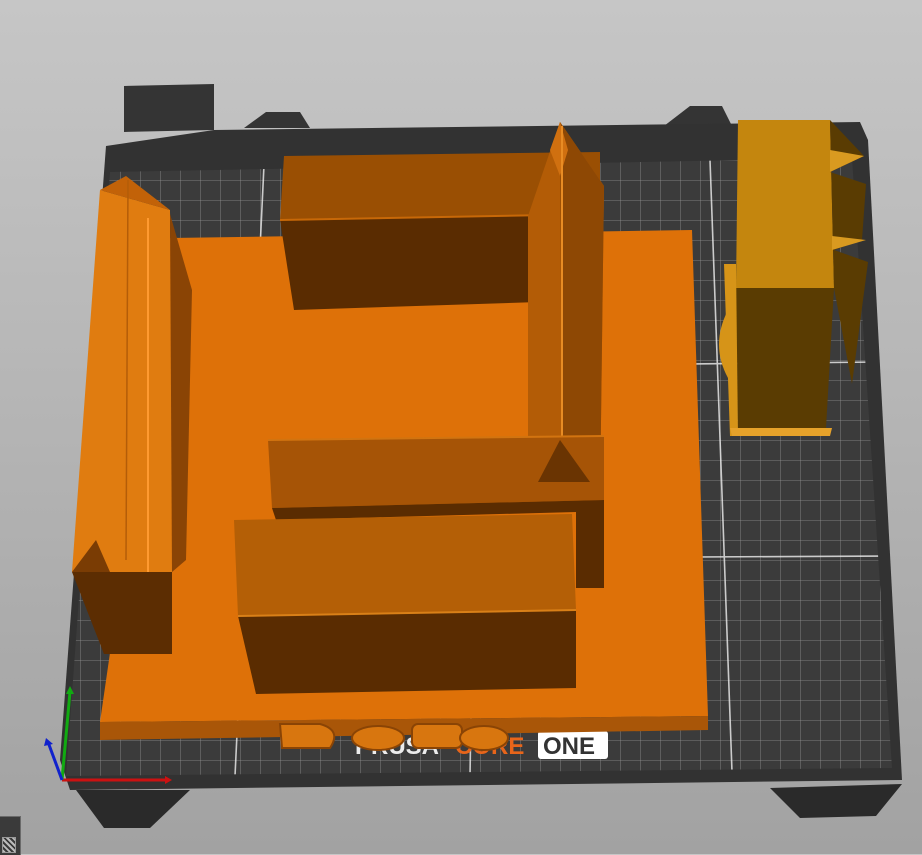 The image size is (922, 855). What do you see at coordinates (405, 604) in the screenshot?
I see `model-front-box` at bounding box center [405, 604].